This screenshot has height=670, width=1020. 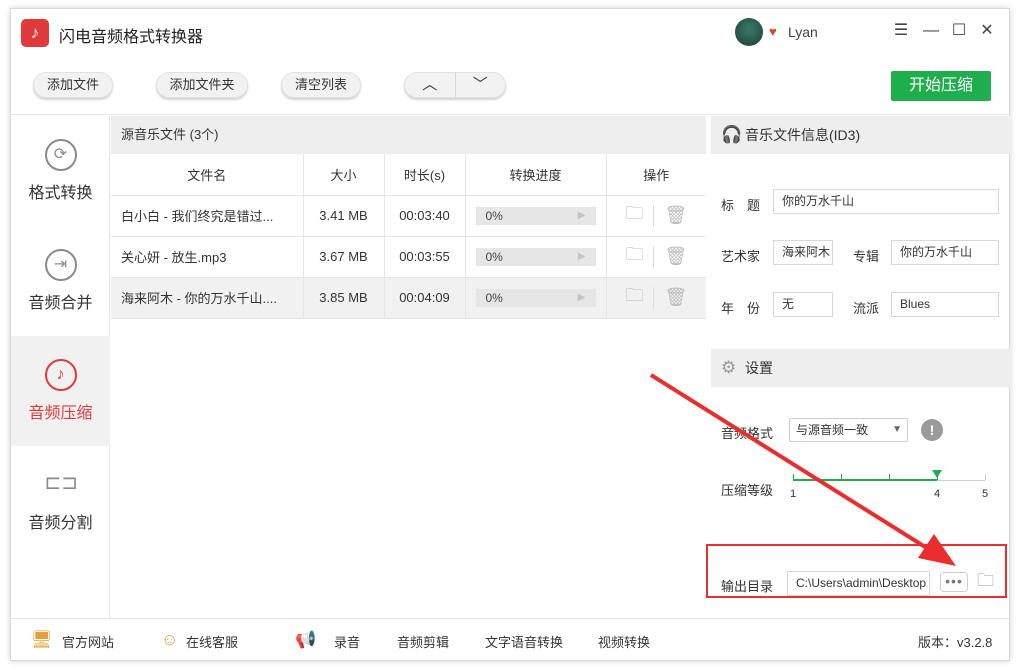 What do you see at coordinates (60, 193) in the screenshot?
I see `sidebar-item-label: 格式转换` at bounding box center [60, 193].